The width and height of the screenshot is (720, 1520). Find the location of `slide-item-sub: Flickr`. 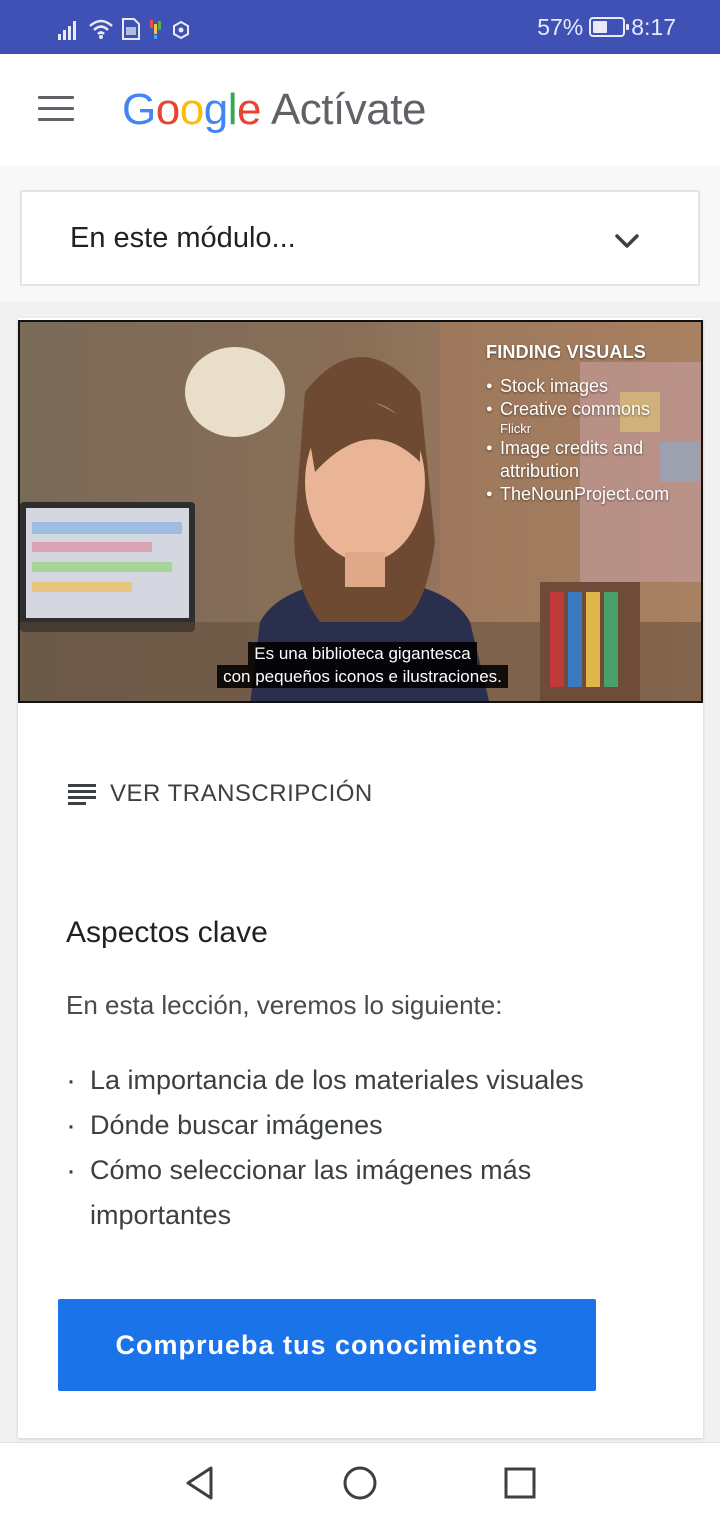

slide-item-sub: Flickr is located at coordinates (516, 428).